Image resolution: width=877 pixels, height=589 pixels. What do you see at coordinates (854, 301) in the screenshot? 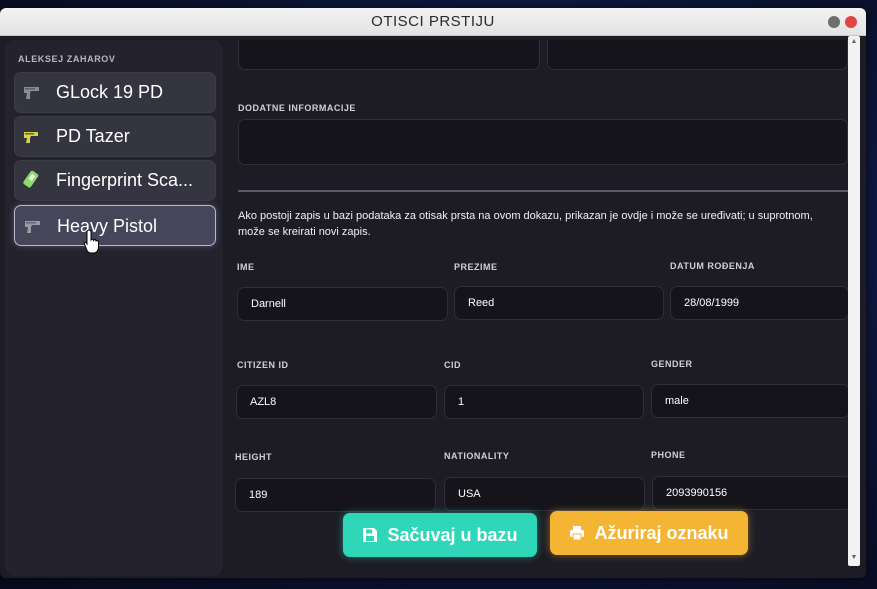
I see `vertical-scrollbar: ▲ ▼` at bounding box center [854, 301].